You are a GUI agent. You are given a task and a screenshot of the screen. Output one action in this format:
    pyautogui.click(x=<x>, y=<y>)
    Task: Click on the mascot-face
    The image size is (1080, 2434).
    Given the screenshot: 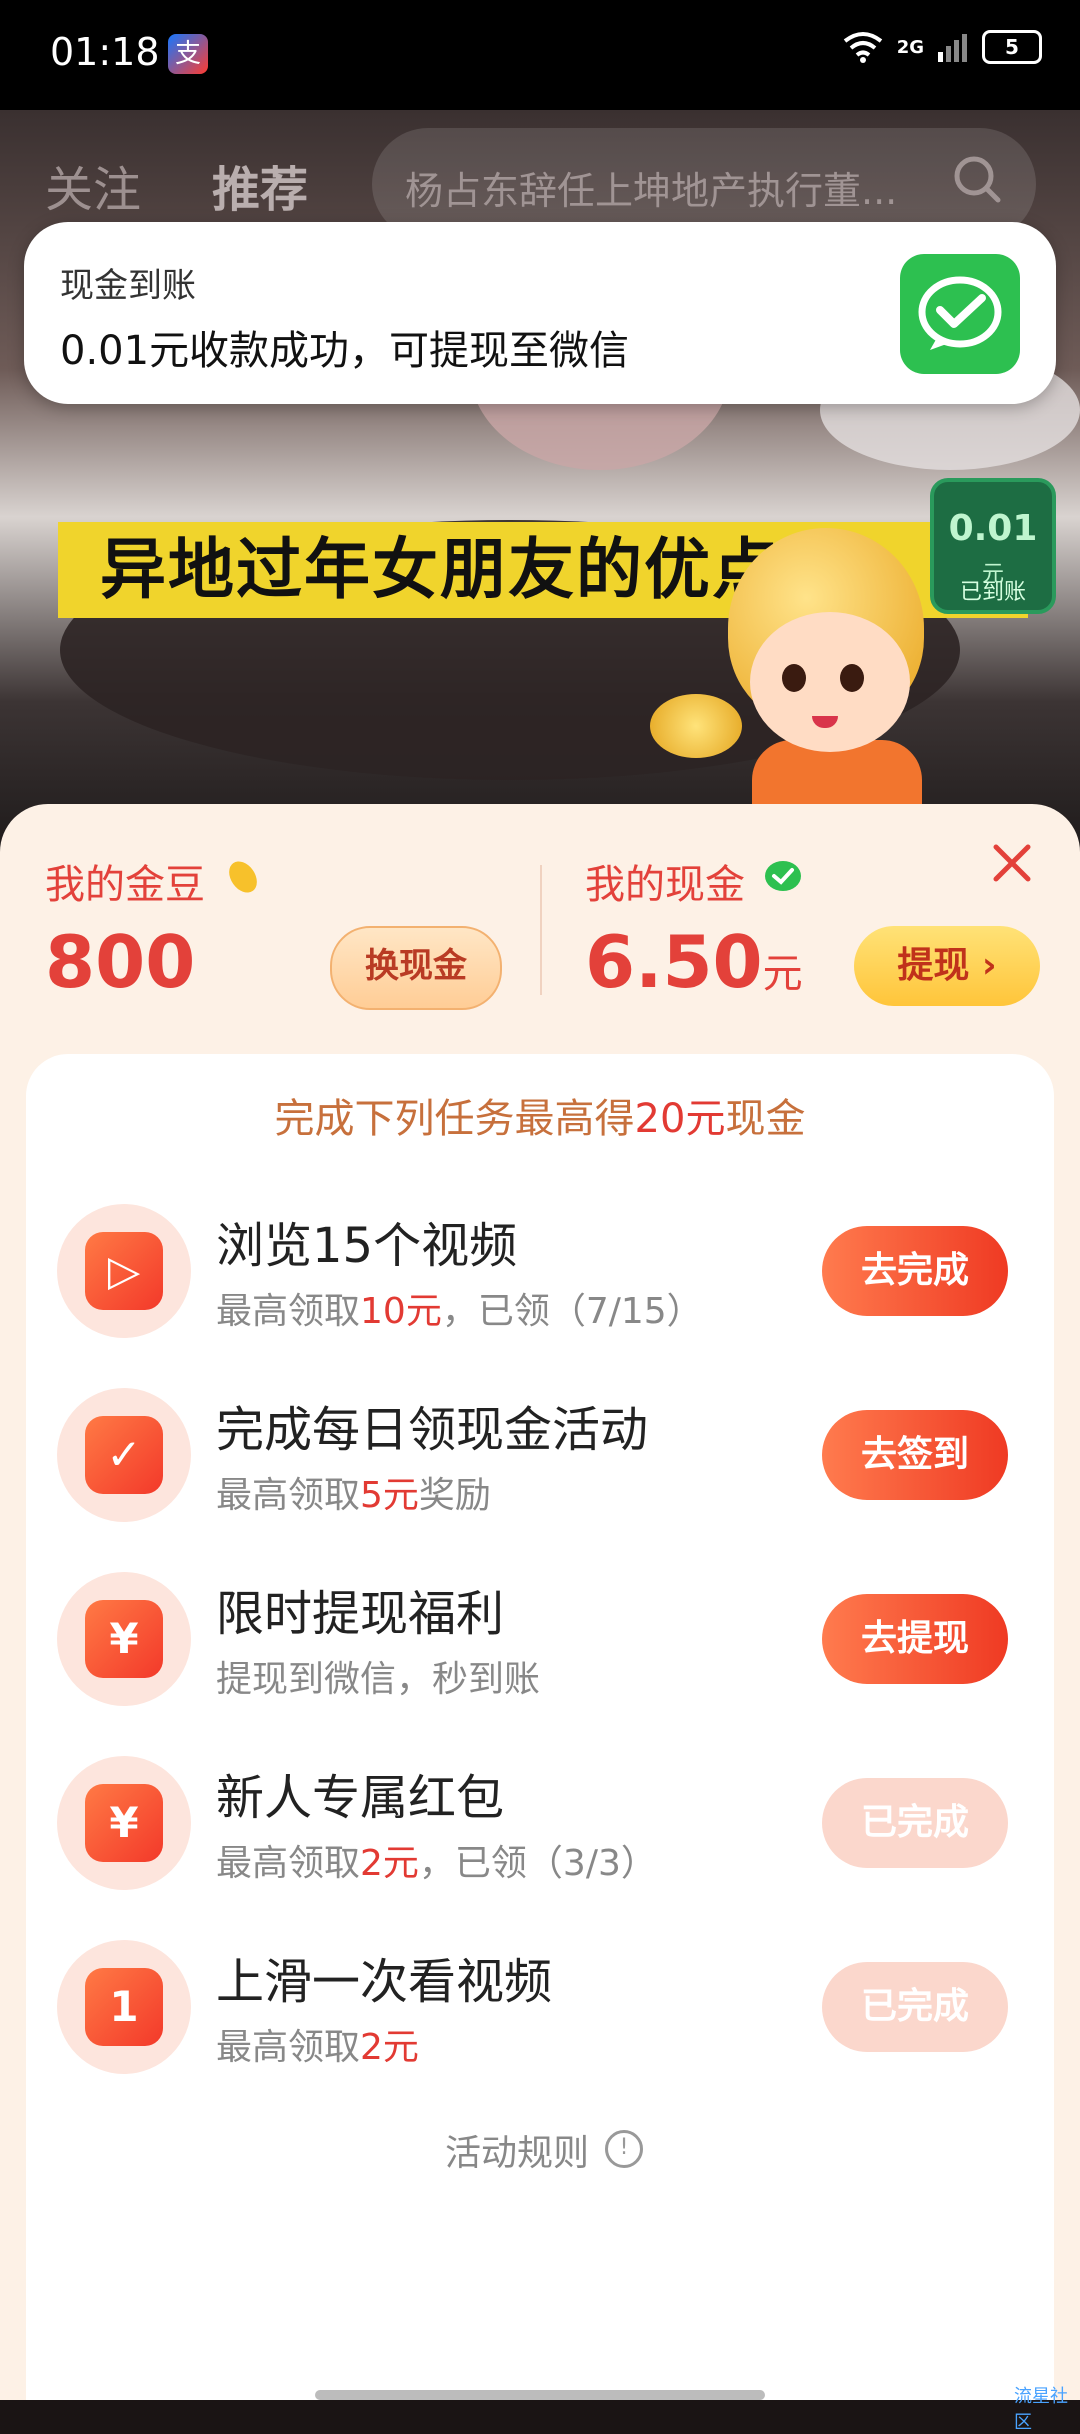 What is the action you would take?
    pyautogui.click(x=830, y=682)
    